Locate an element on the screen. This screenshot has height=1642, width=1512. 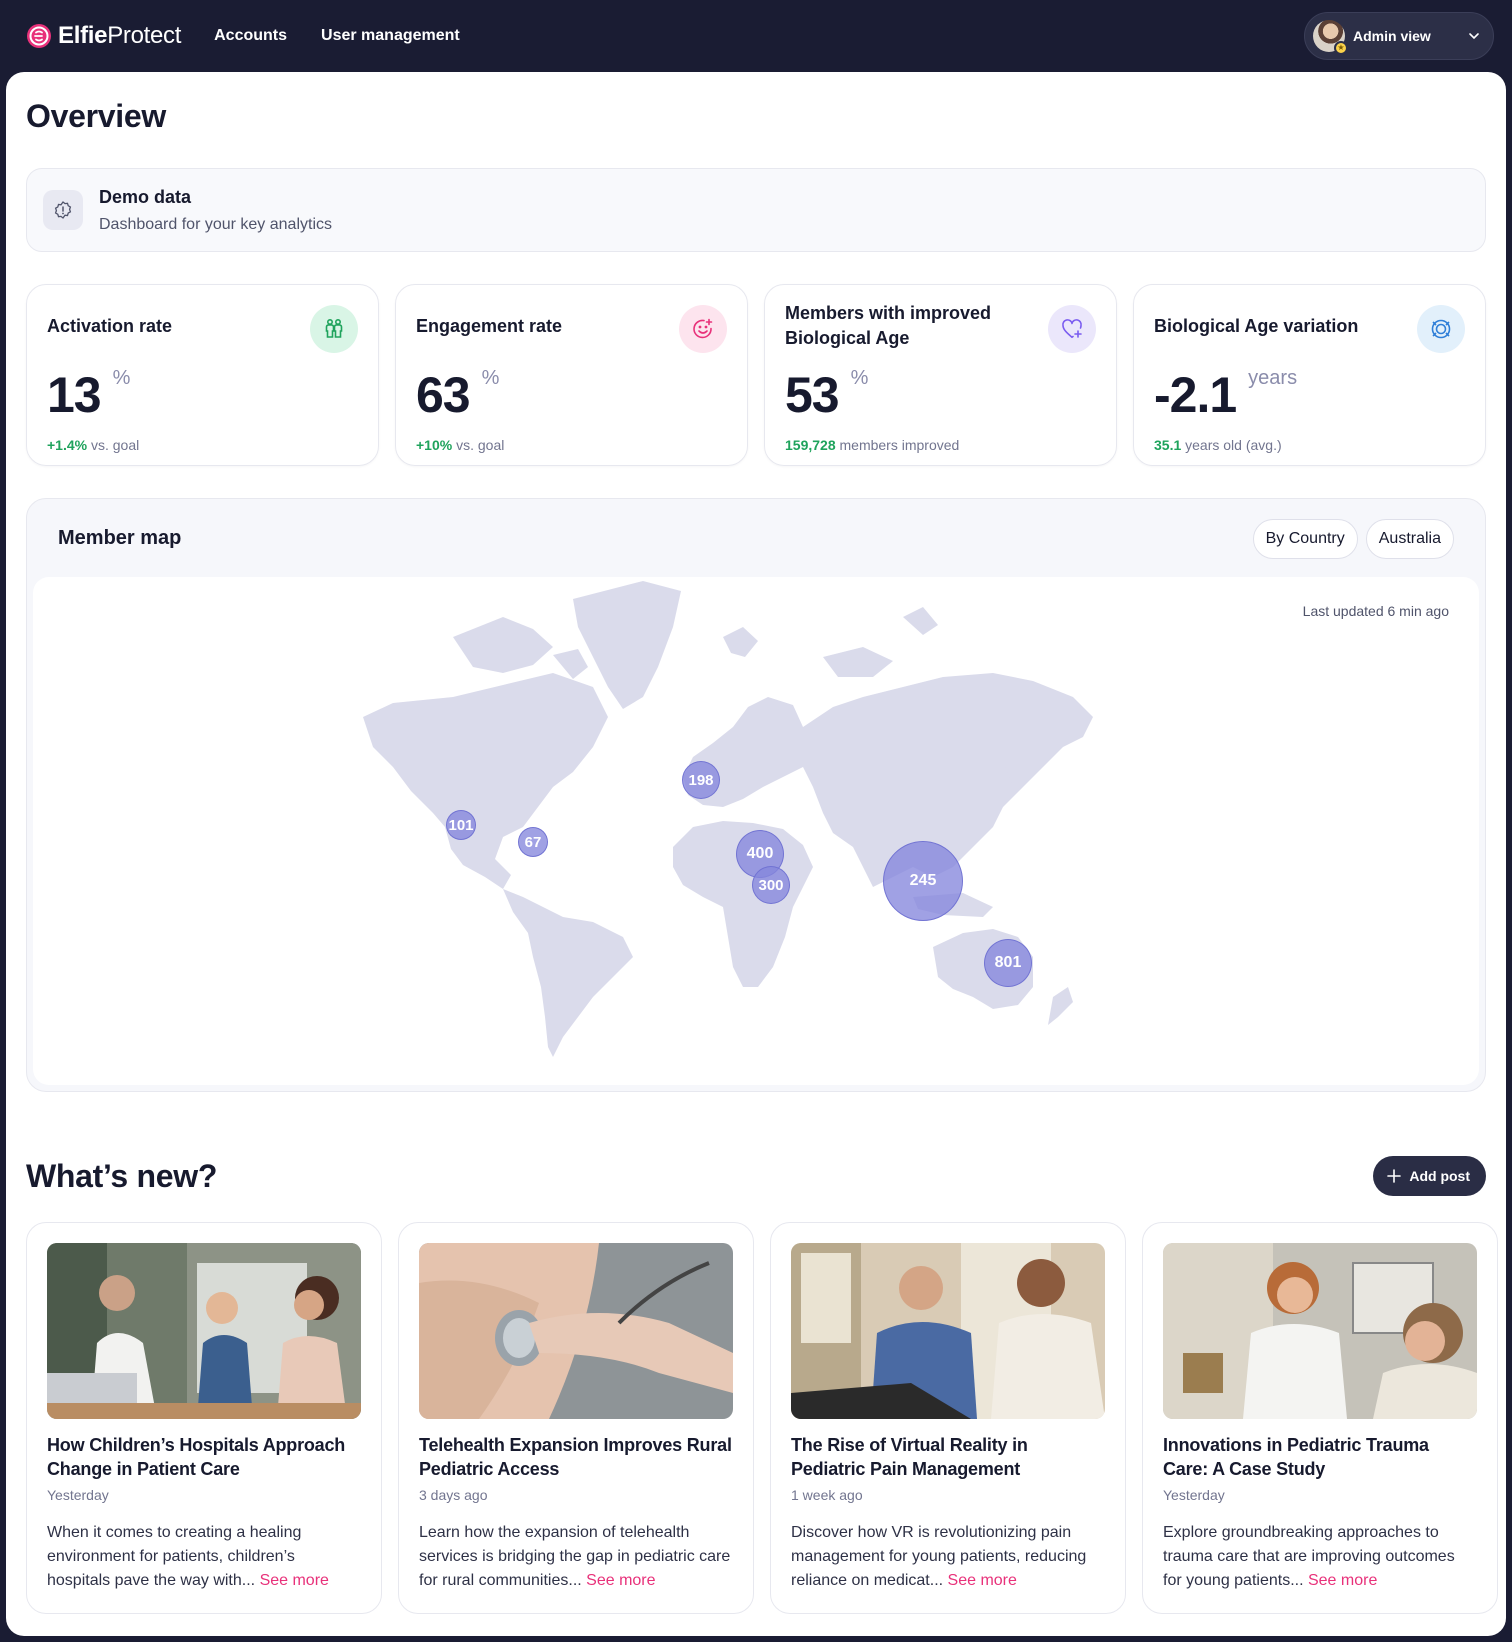
people-icon is located at coordinates (334, 329).